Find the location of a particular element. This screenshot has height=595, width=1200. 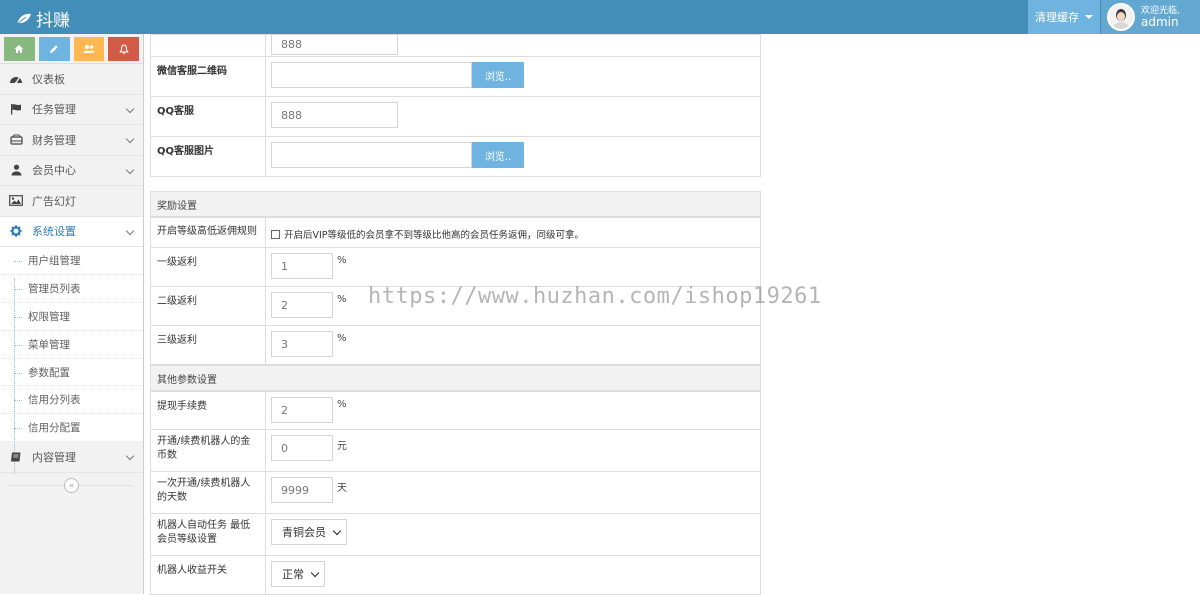

form-label: 一次开通/续费机器人的天数 is located at coordinates (208, 492).